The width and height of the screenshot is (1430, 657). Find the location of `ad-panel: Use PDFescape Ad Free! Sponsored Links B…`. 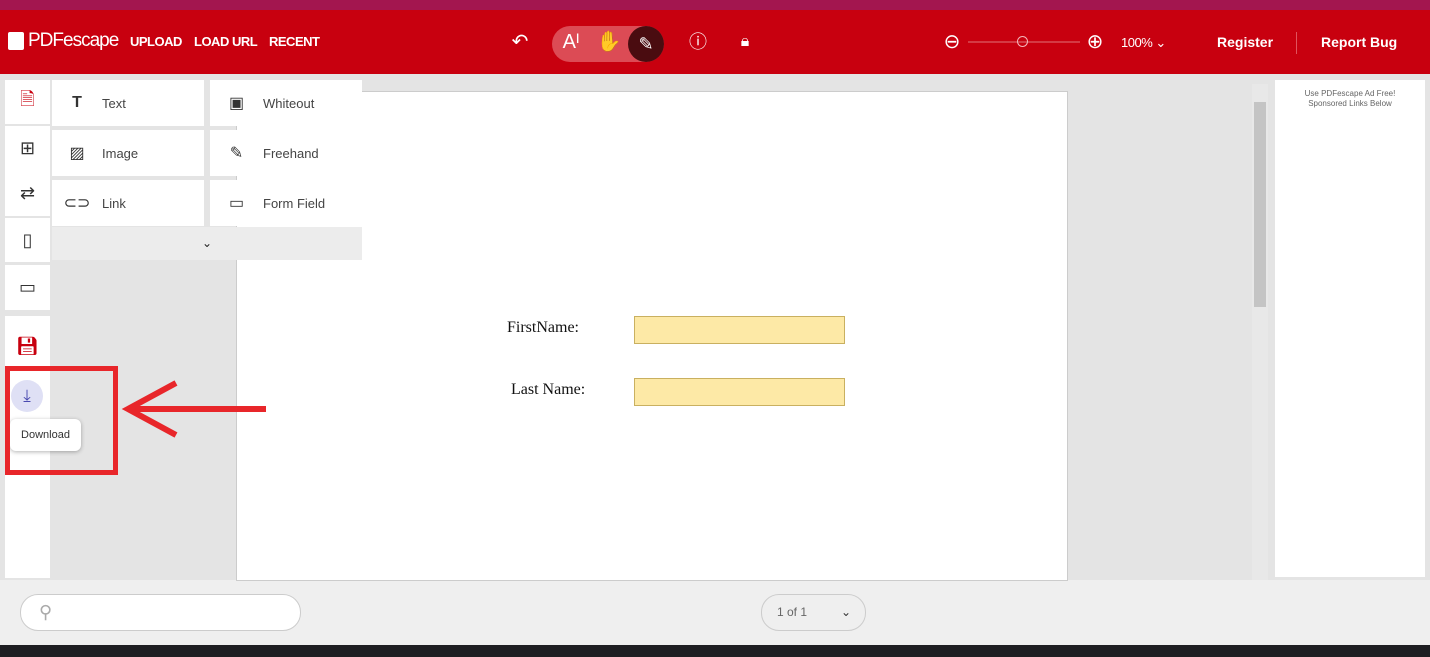

ad-panel: Use PDFescape Ad Free! Sponsored Links B… is located at coordinates (1350, 328).